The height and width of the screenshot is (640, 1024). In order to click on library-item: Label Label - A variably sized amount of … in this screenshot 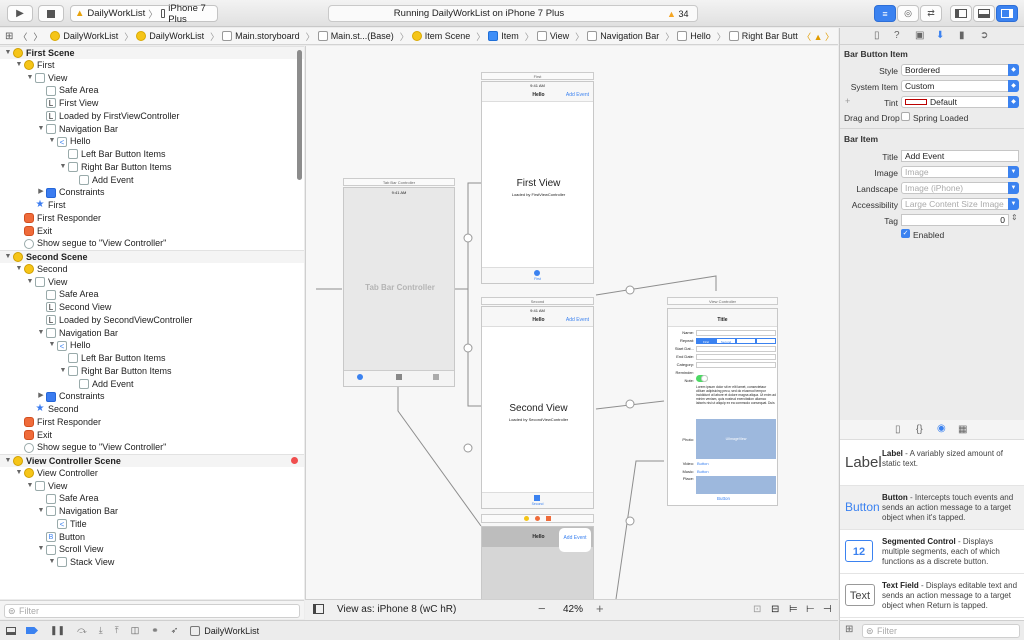, I will do `click(932, 464)`.